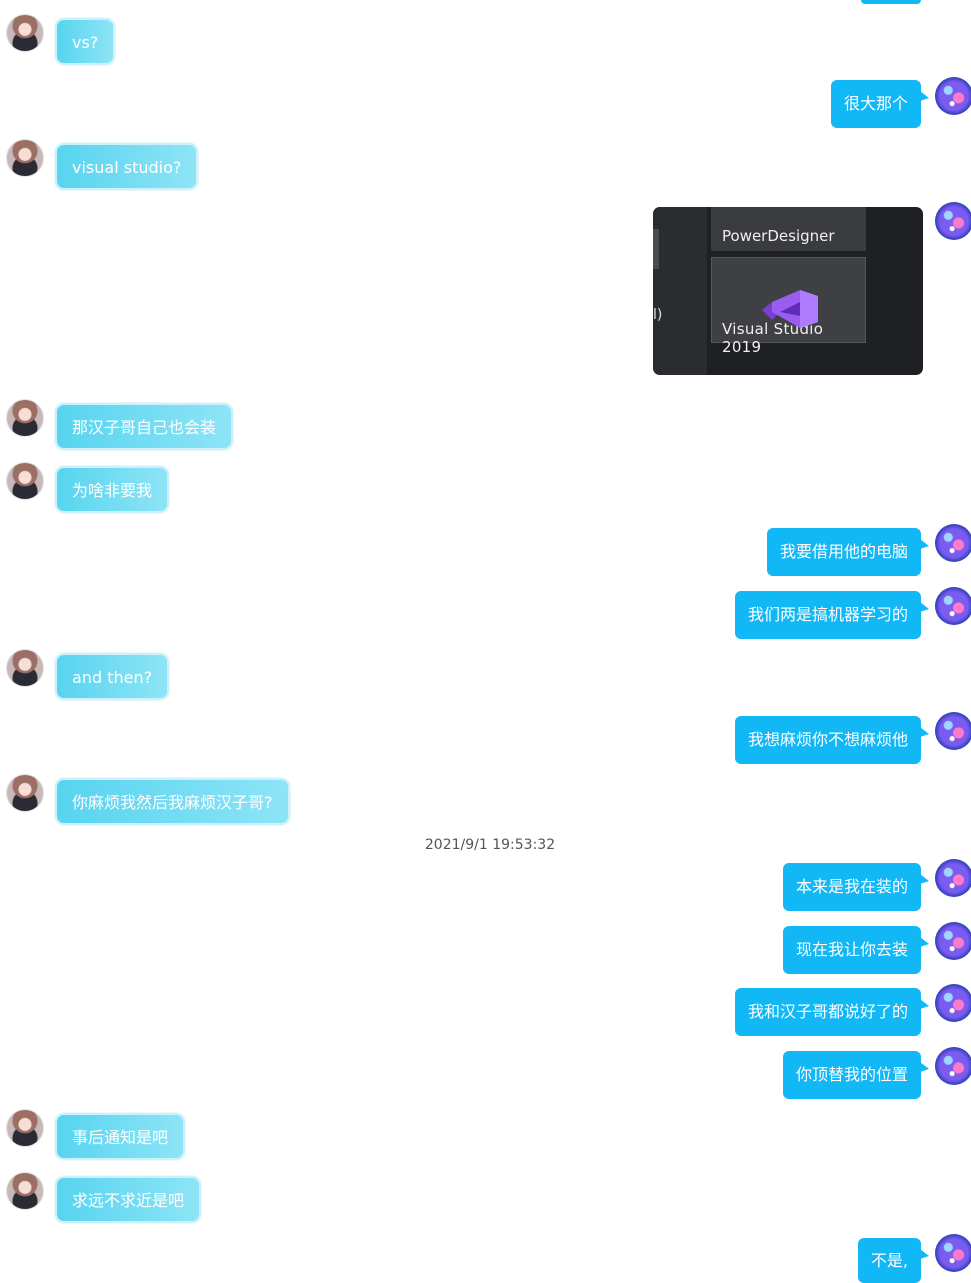 This screenshot has height=1283, width=971. Describe the element at coordinates (658, 315) in the screenshot. I see `screenshot-text-fragment: l)` at that location.